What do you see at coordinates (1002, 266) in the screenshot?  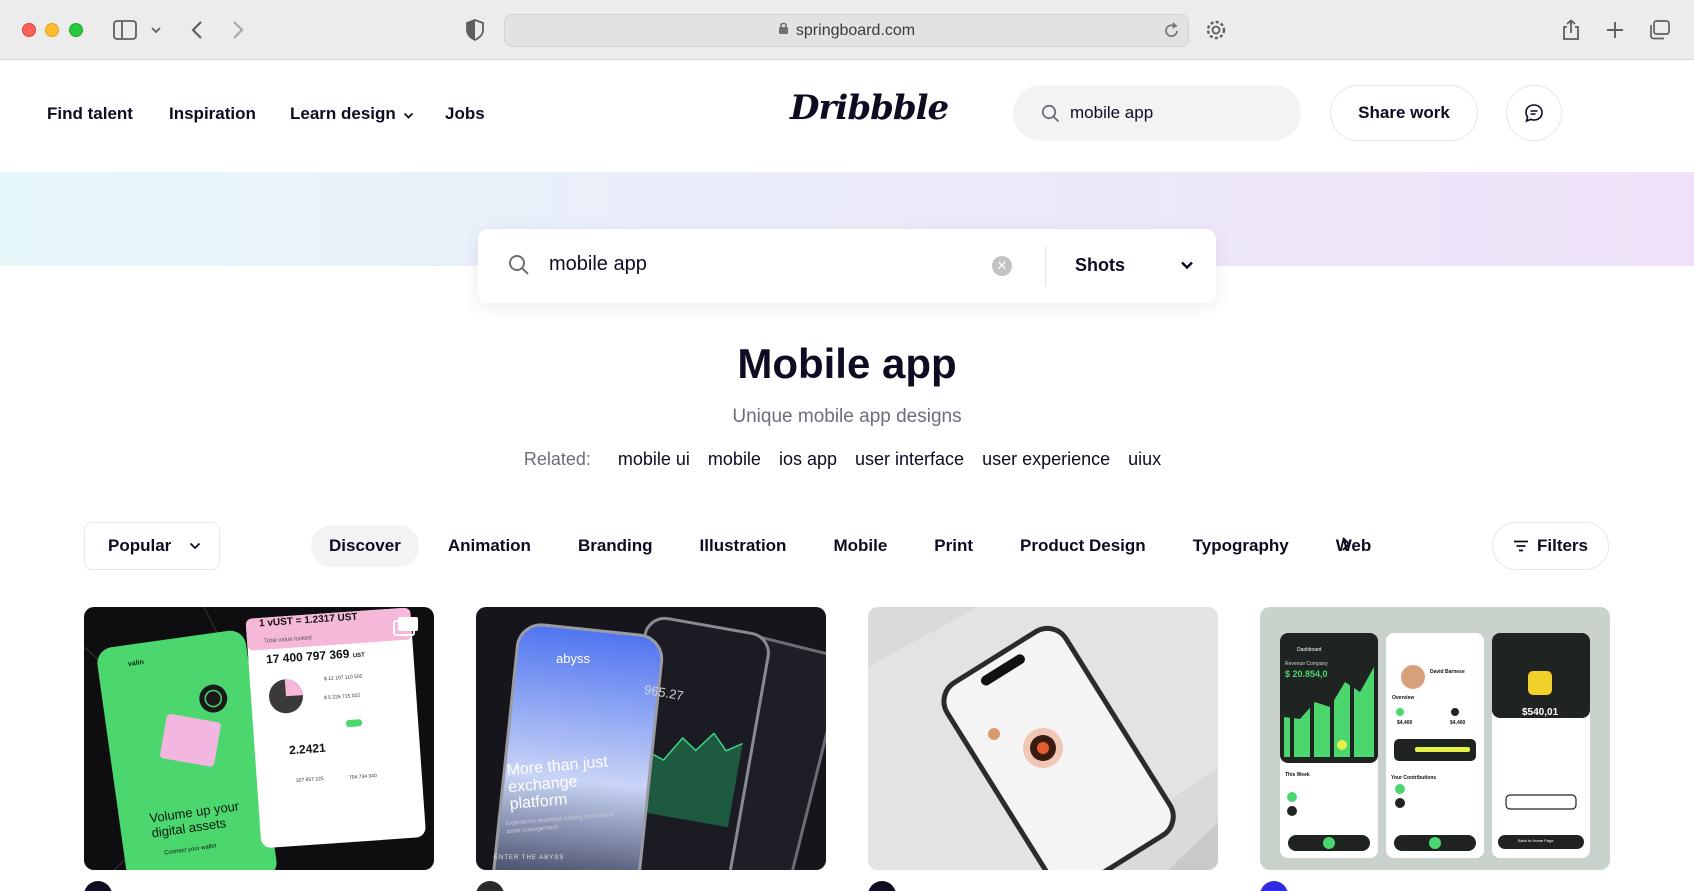 I see `clear-search-icon: ✕` at bounding box center [1002, 266].